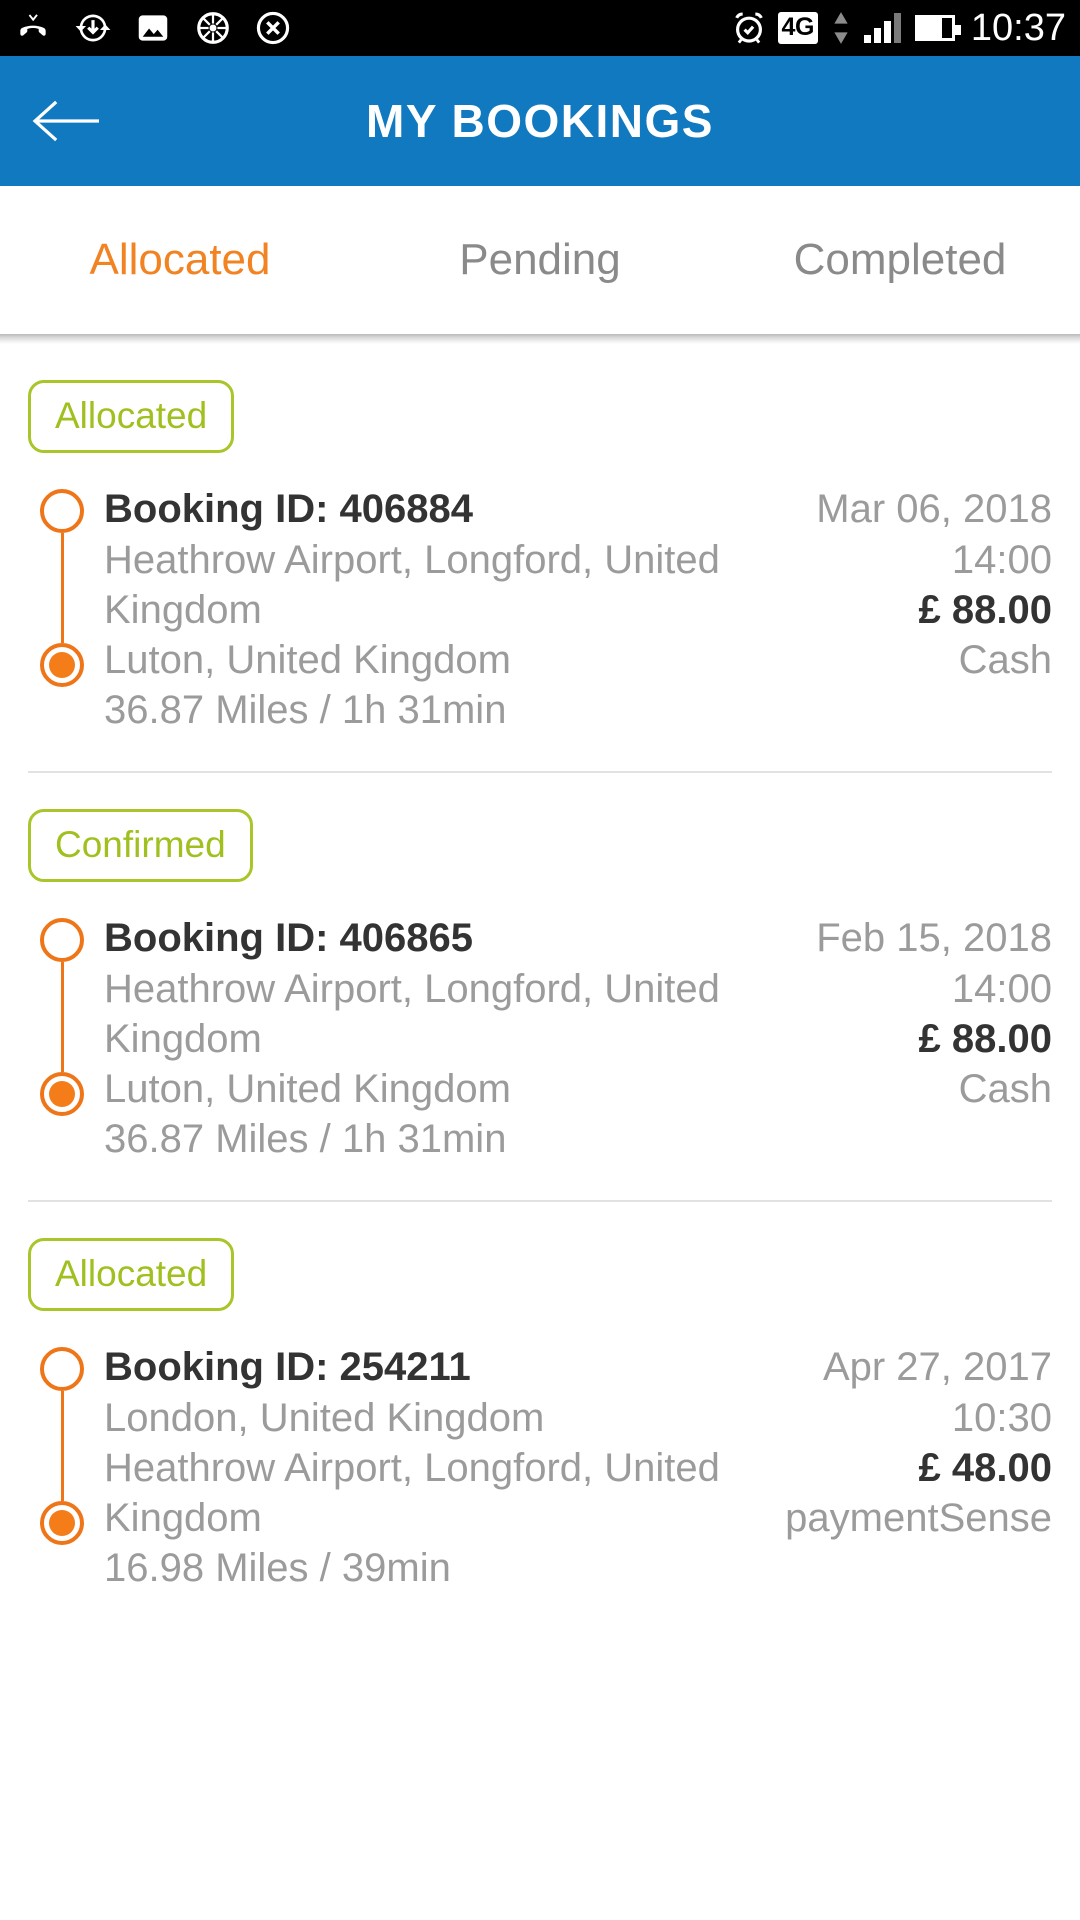  Describe the element at coordinates (985, 1468) in the screenshot. I see `booking-price: £ 48.00` at that location.